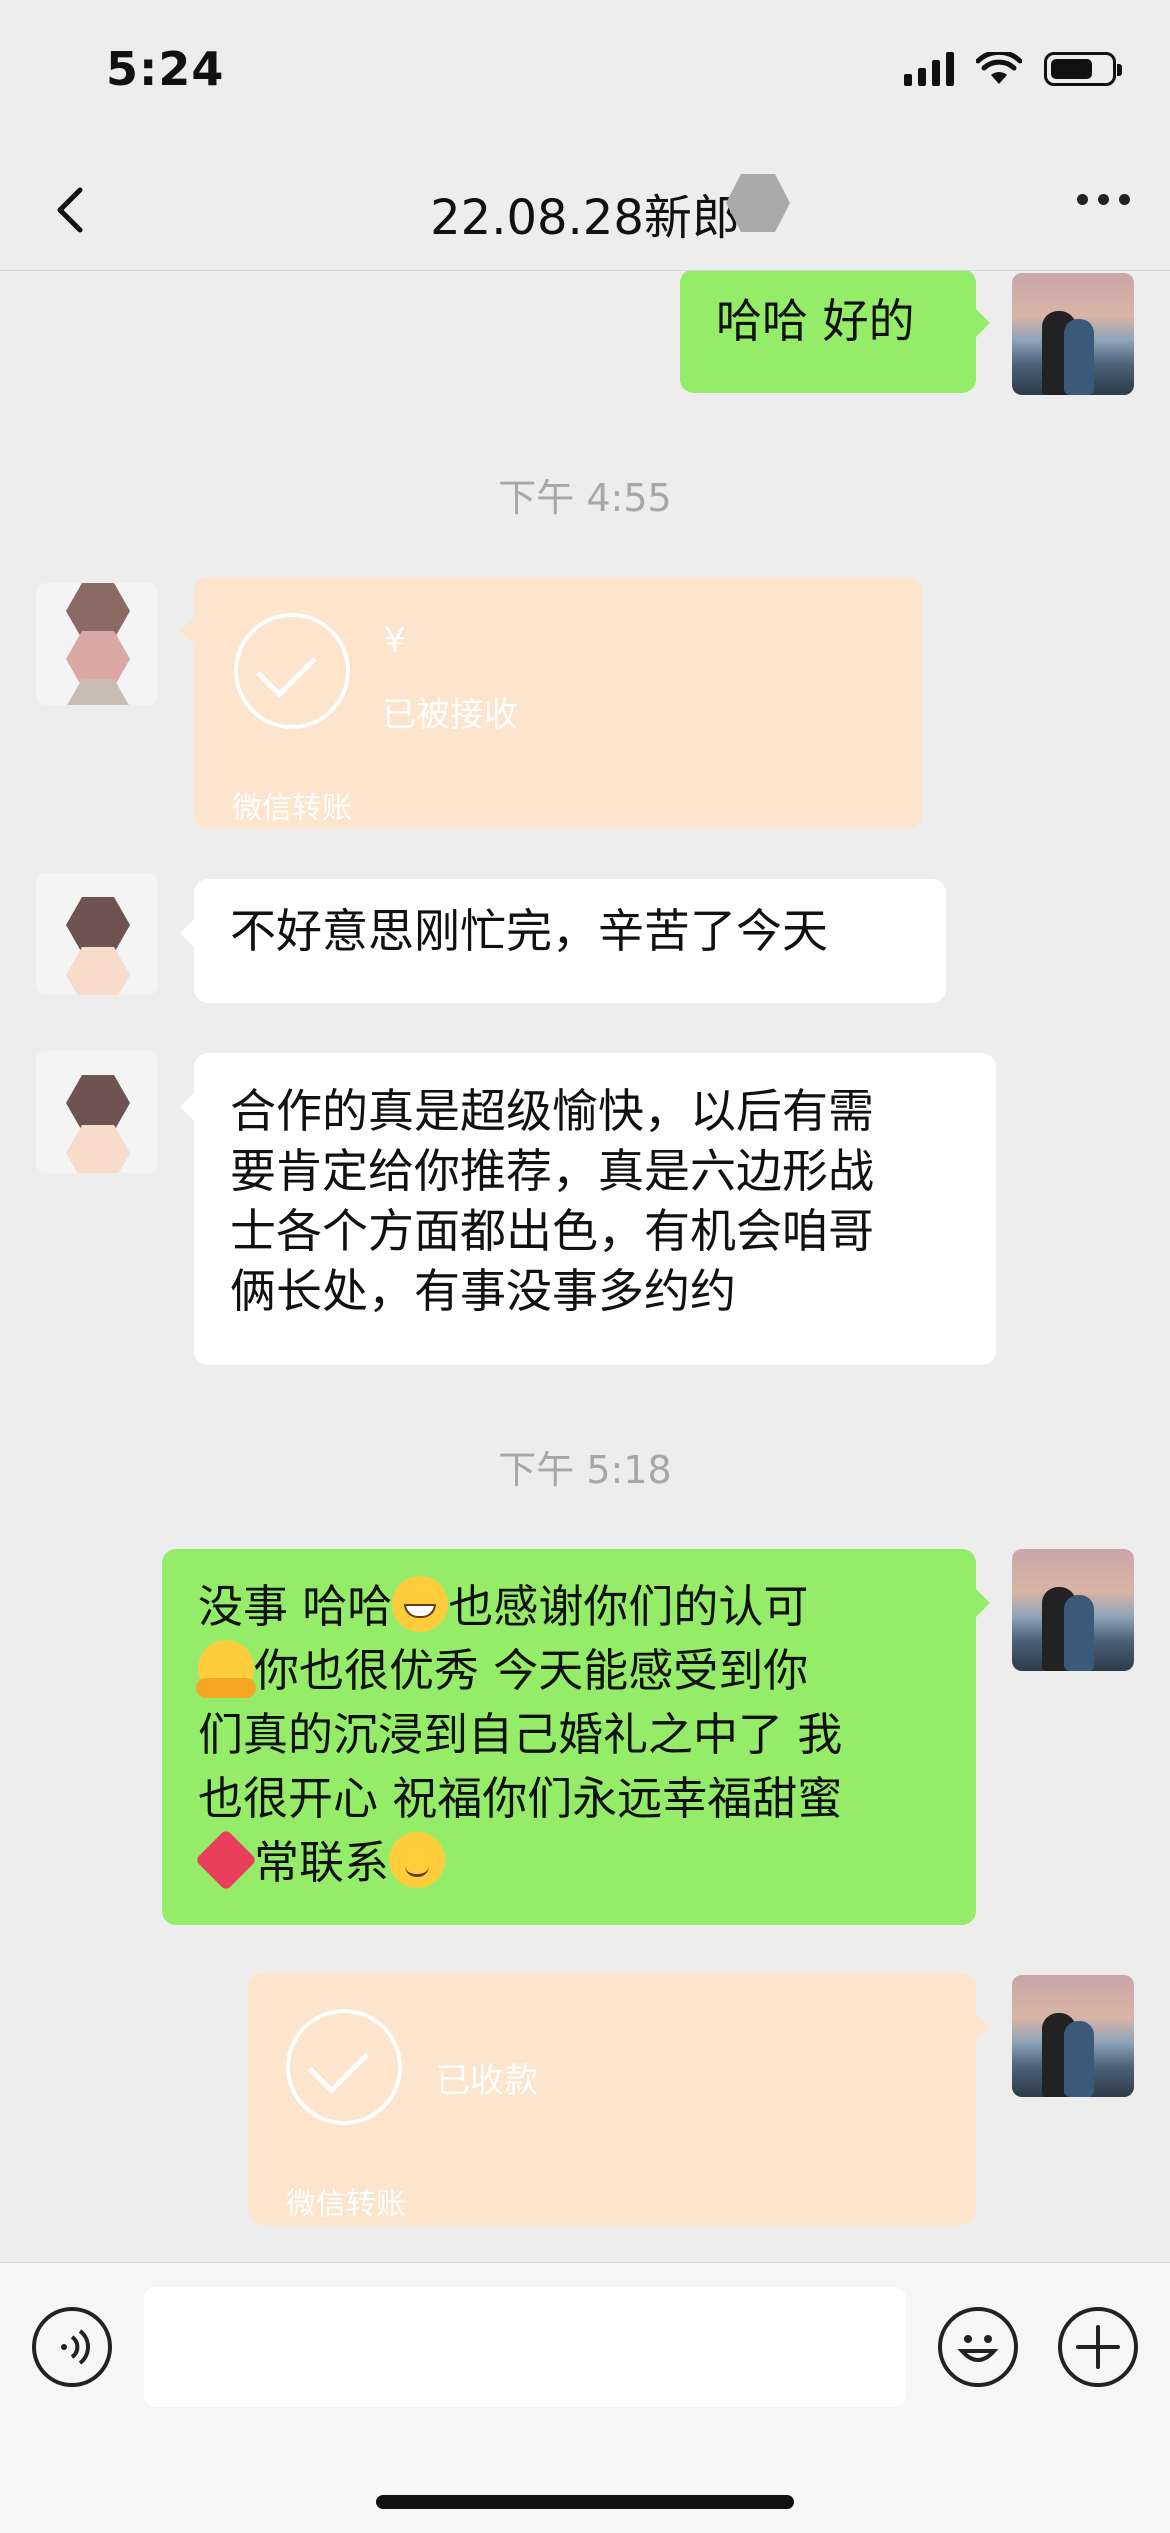  I want to click on chat-title-wrap: 22.08.28新郎, so click(585, 213).